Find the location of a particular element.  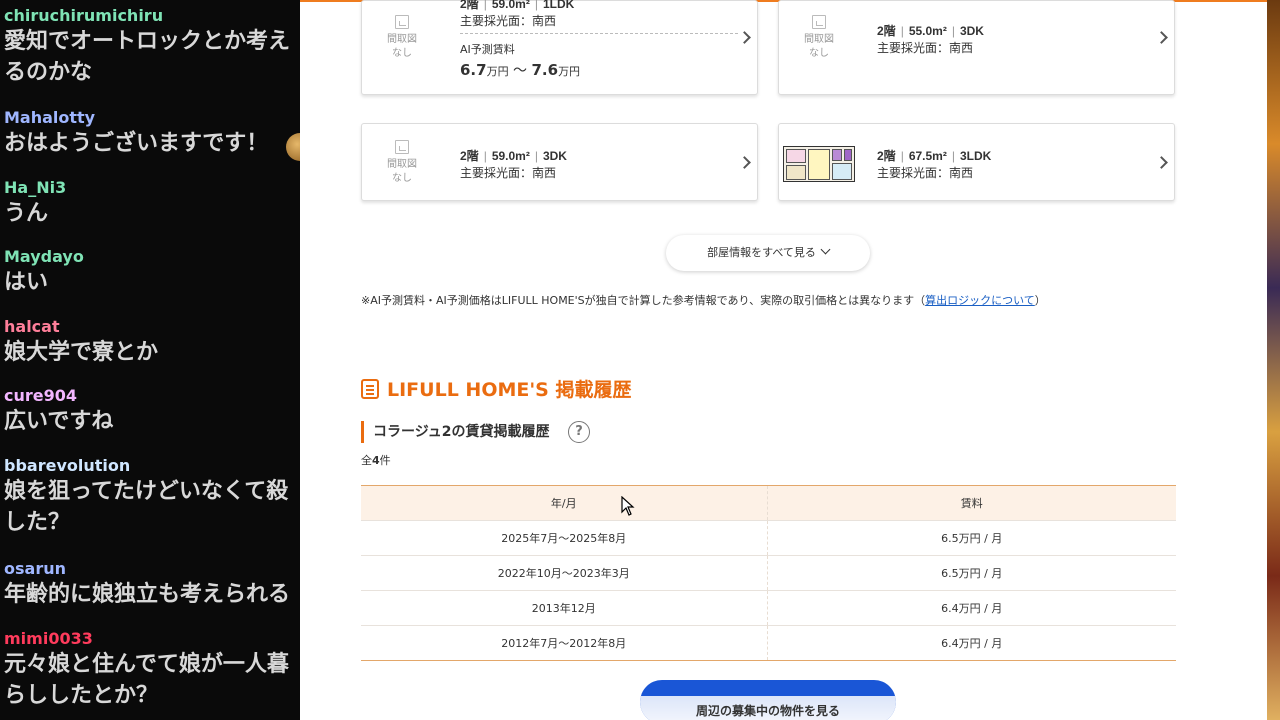

chat-text: 元々娘と住んでて娘が一人暮 is located at coordinates (146, 664).